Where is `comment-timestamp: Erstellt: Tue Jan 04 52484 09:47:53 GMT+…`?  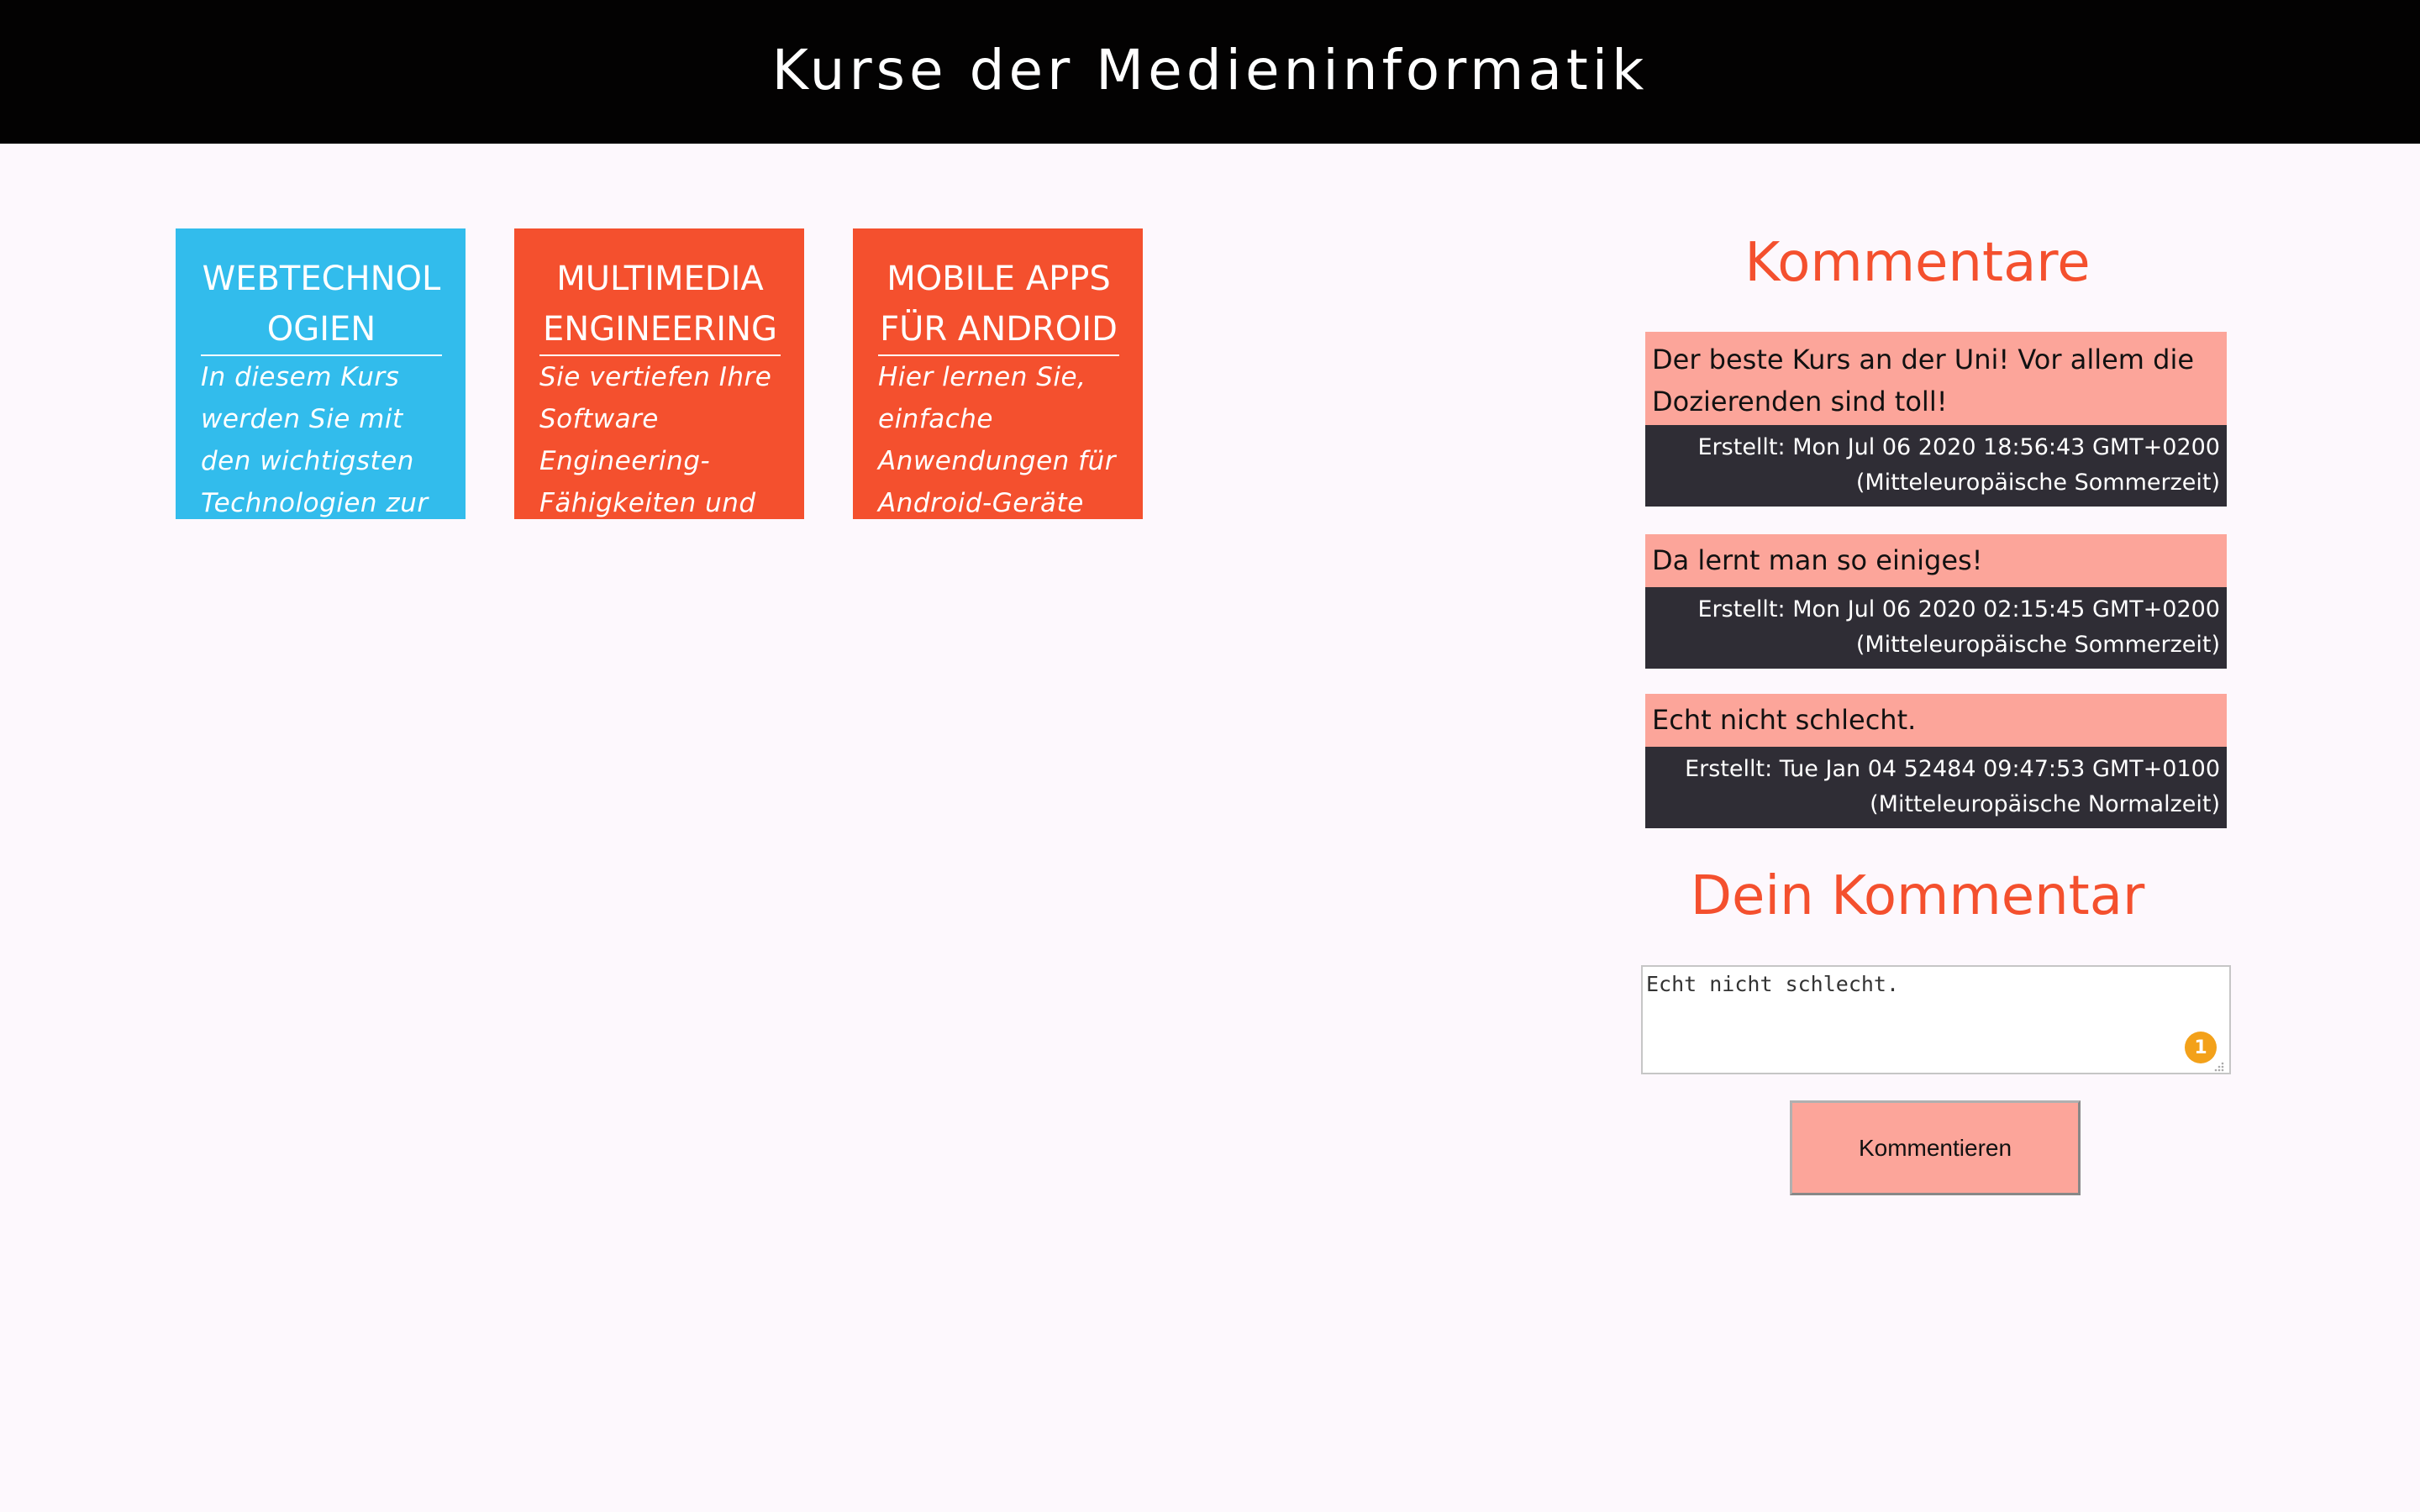 comment-timestamp: Erstellt: Tue Jan 04 52484 09:47:53 GMT+… is located at coordinates (1936, 787).